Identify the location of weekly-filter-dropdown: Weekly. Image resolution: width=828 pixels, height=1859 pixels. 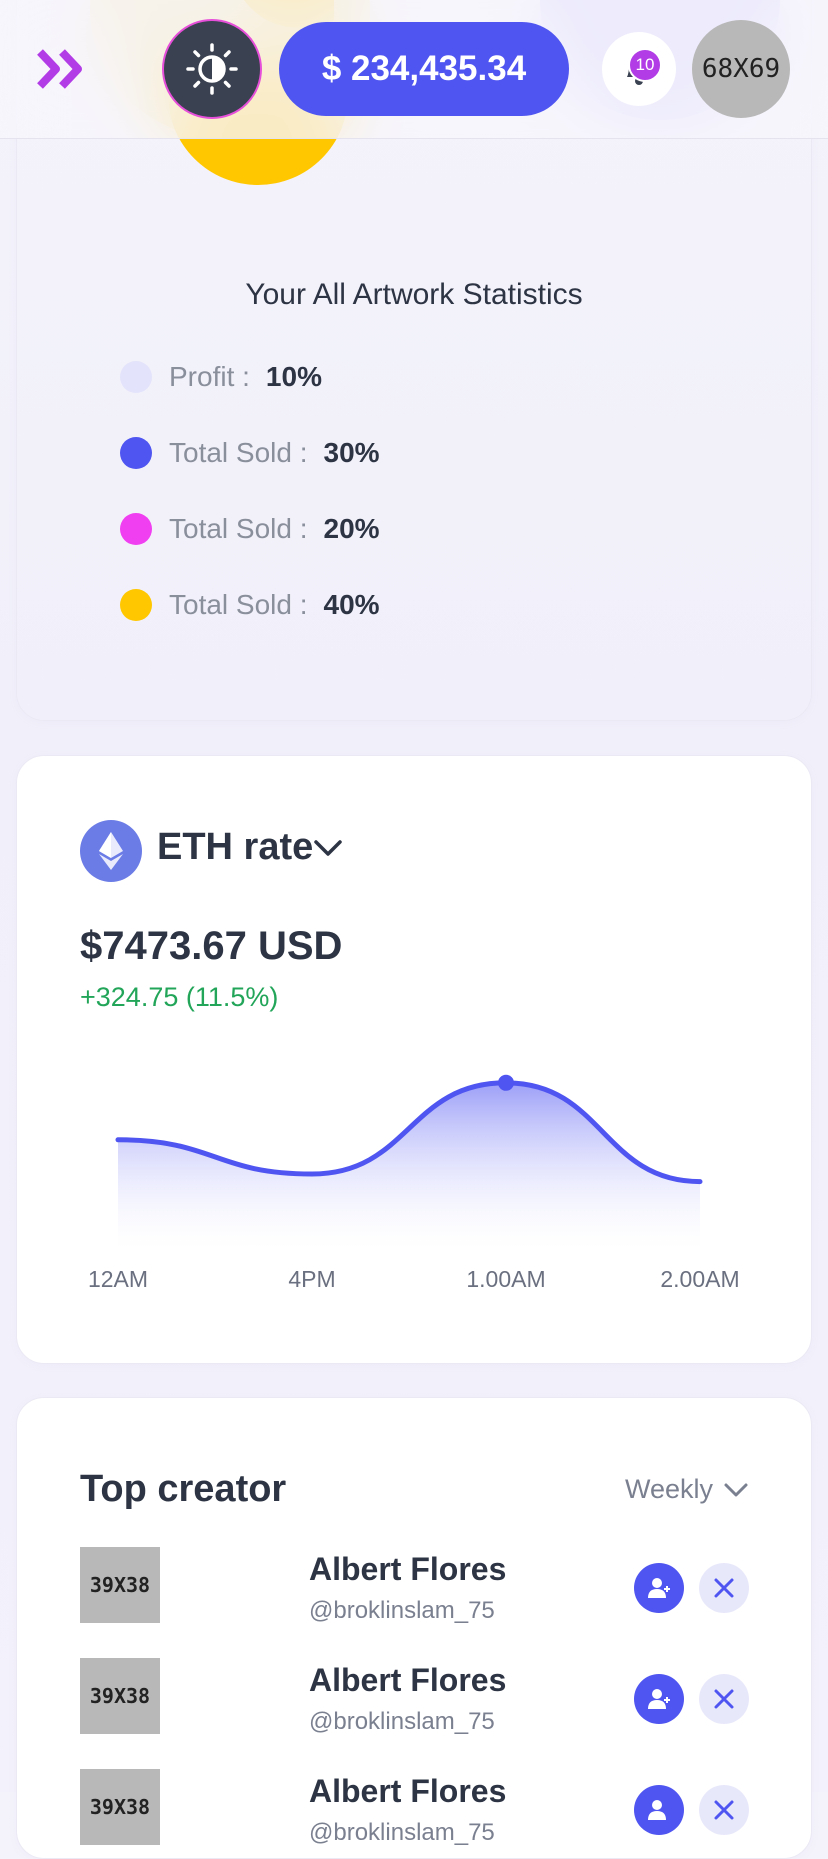
(687, 1489).